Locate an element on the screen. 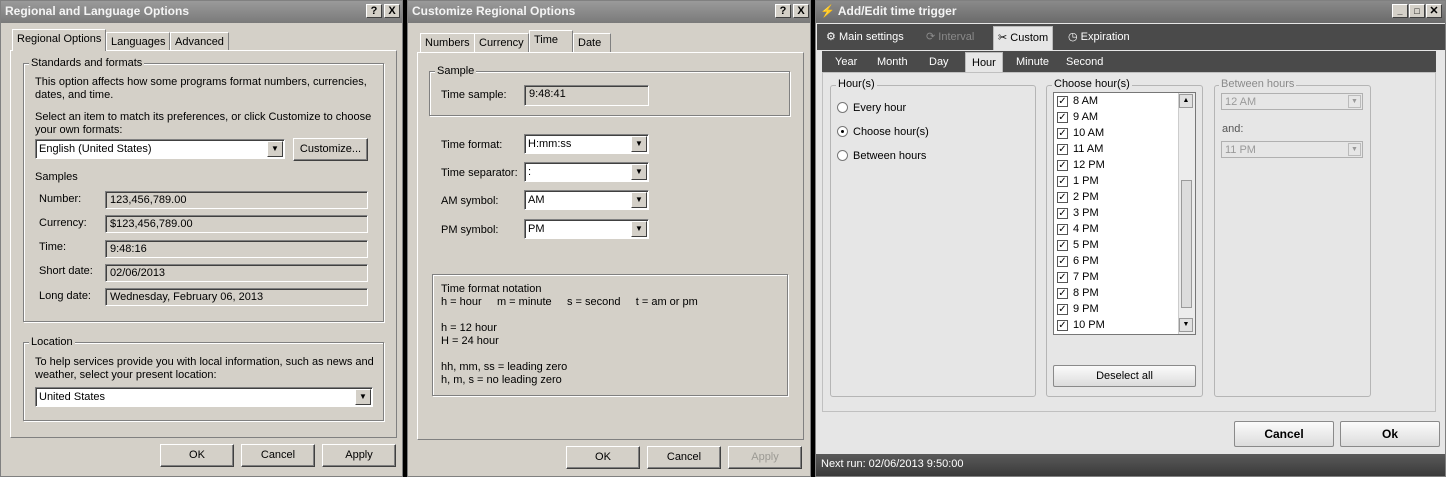 The height and width of the screenshot is (477, 1446). sample-number-label: Number: is located at coordinates (60, 199).